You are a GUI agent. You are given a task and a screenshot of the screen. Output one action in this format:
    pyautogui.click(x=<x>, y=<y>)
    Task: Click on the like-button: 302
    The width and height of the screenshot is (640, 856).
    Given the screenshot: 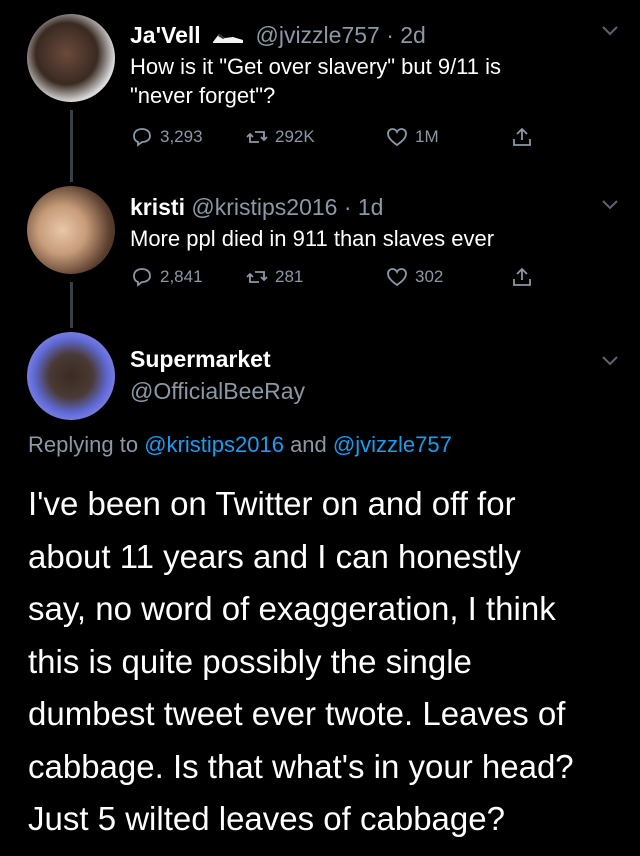 What is the action you would take?
    pyautogui.click(x=414, y=277)
    